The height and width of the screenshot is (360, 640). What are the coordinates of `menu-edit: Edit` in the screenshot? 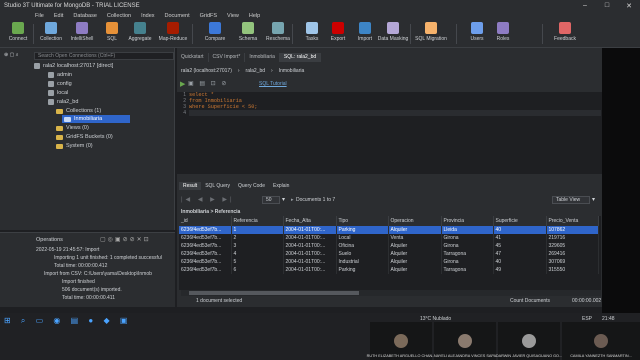 It's located at (58, 16).